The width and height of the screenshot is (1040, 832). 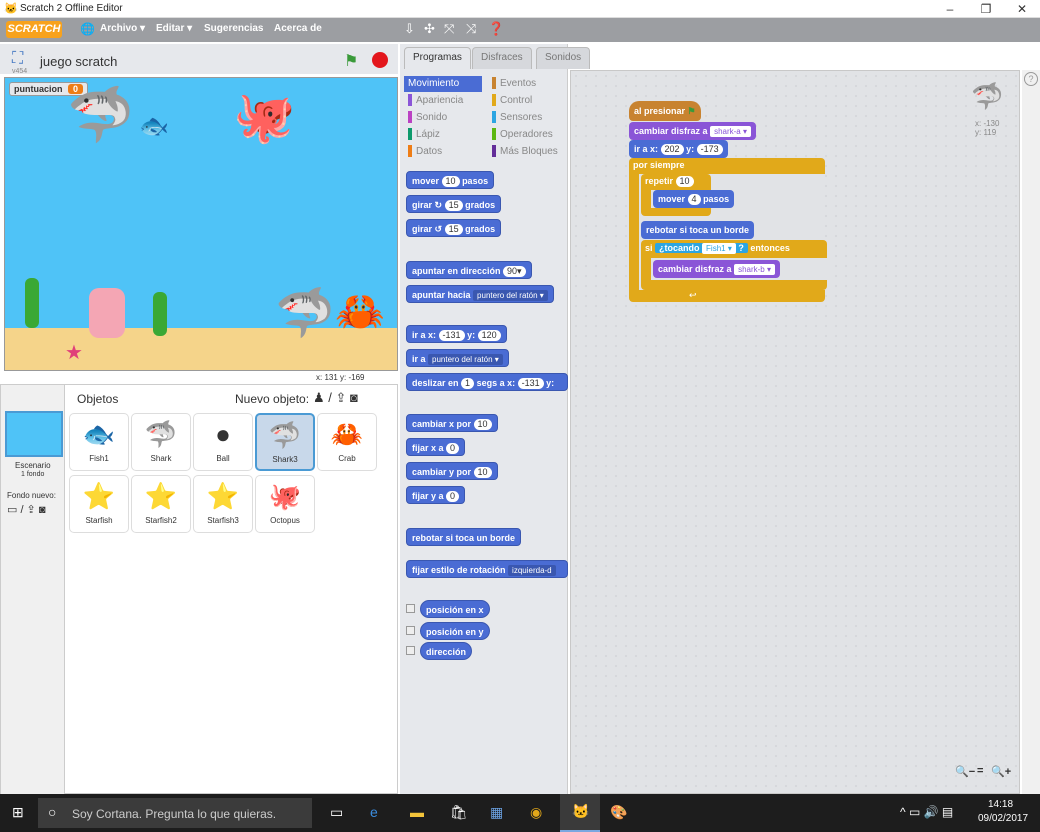 What do you see at coordinates (34, 434) in the screenshot?
I see `stage-thumbnail` at bounding box center [34, 434].